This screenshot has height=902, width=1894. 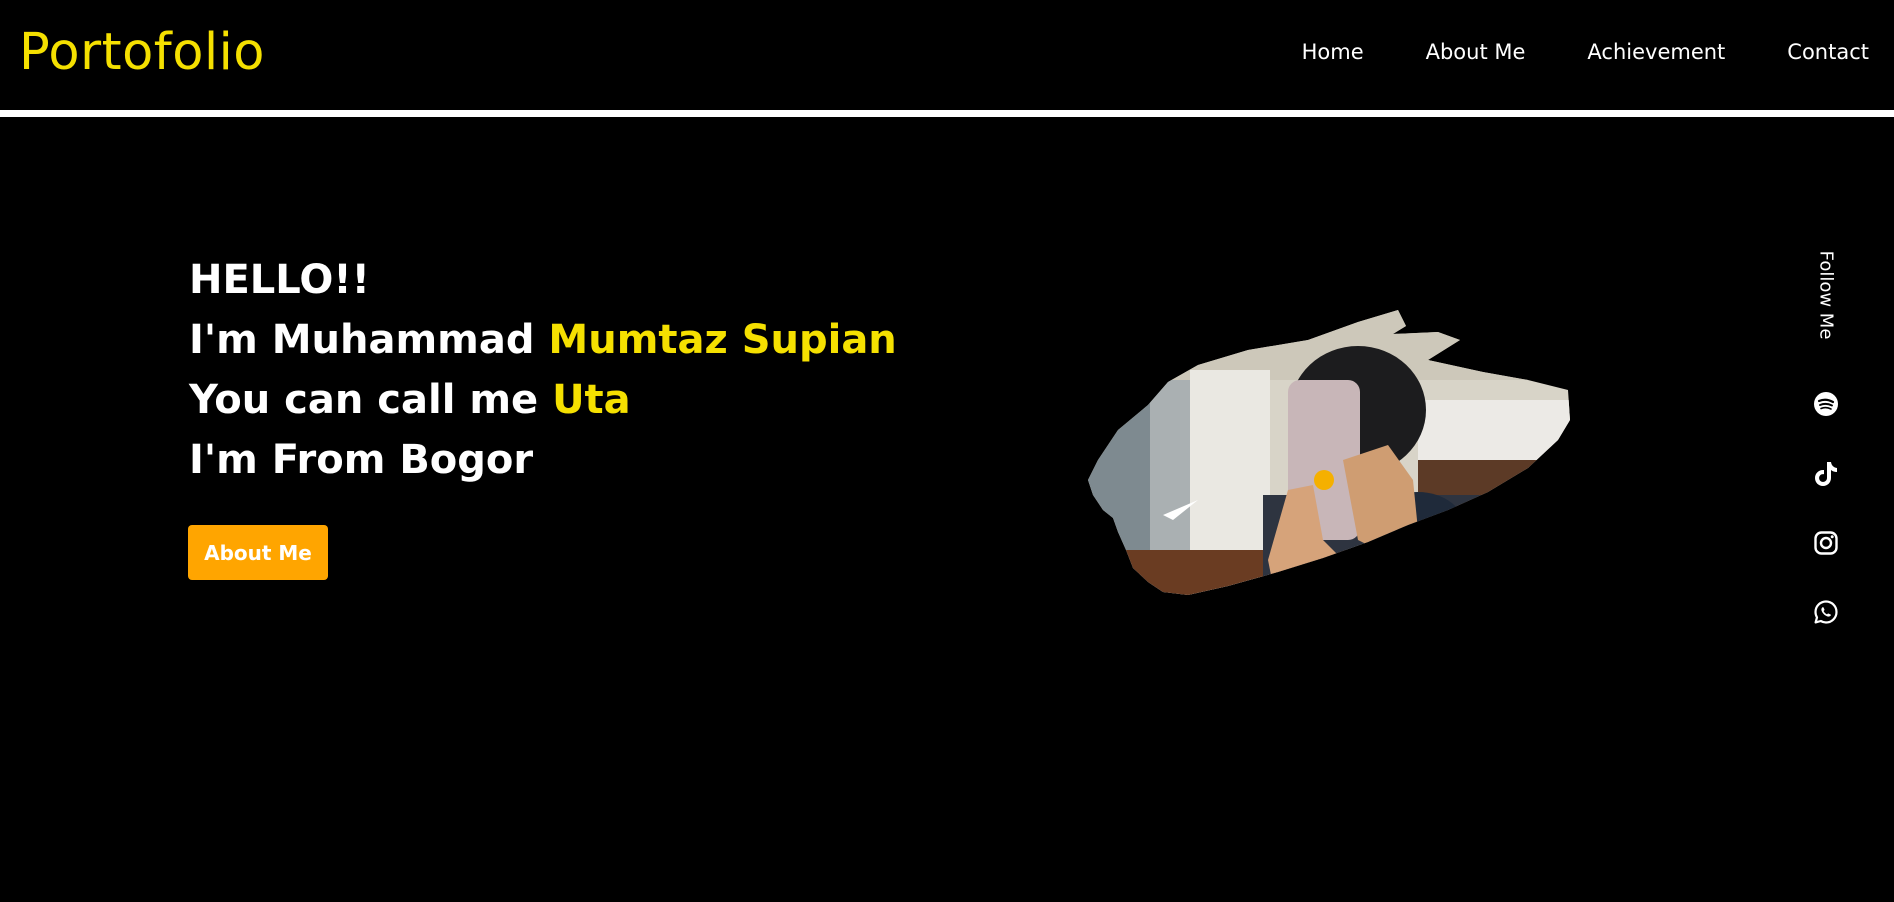 What do you see at coordinates (142, 53) in the screenshot?
I see `brand-logo: Portofolio` at bounding box center [142, 53].